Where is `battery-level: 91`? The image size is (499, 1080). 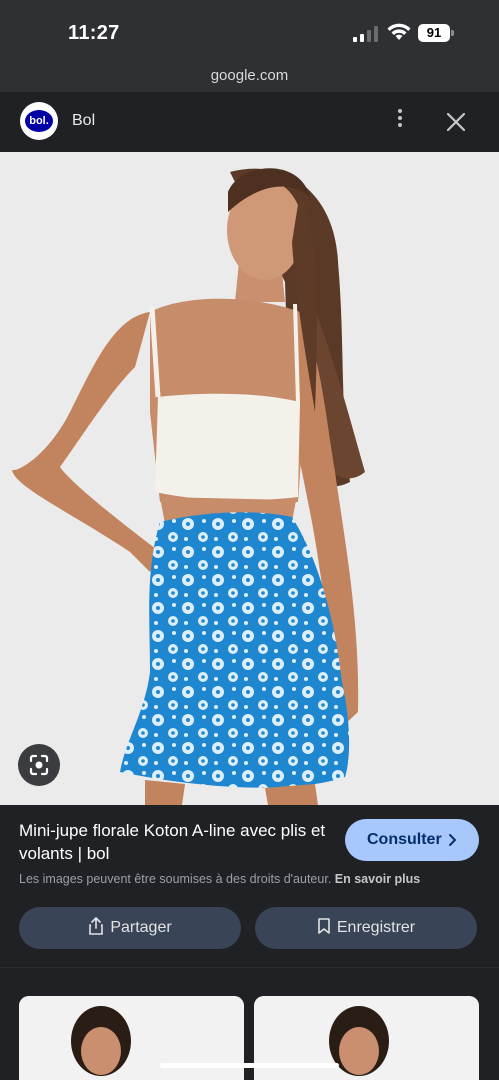 battery-level: 91 is located at coordinates (434, 33).